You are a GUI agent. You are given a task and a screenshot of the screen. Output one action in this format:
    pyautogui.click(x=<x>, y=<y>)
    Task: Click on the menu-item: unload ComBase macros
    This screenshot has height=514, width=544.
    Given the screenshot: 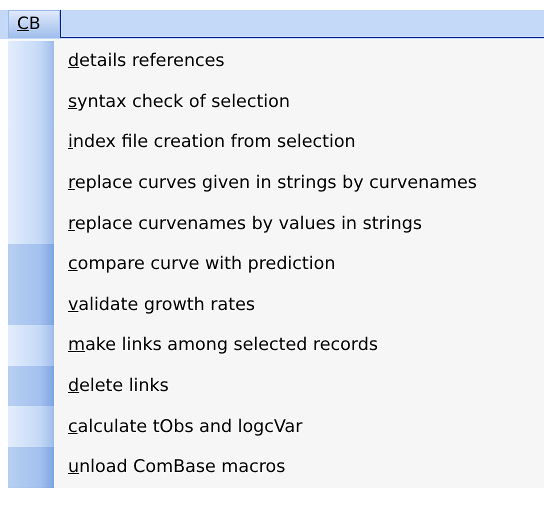 What is the action you would take?
    pyautogui.click(x=177, y=467)
    